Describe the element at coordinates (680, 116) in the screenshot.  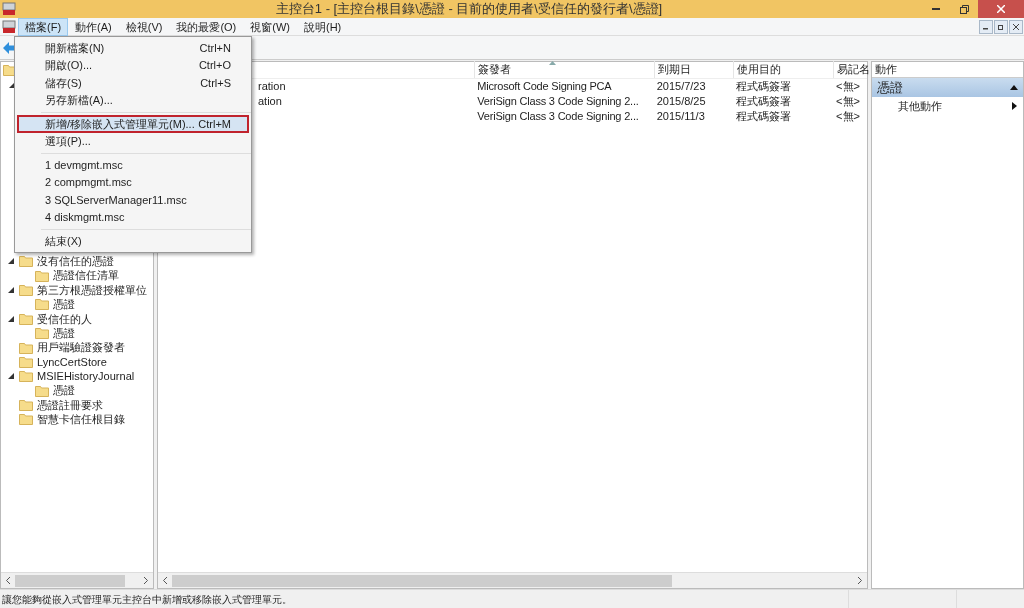
I see `table-cell: 2015/11/3` at that location.